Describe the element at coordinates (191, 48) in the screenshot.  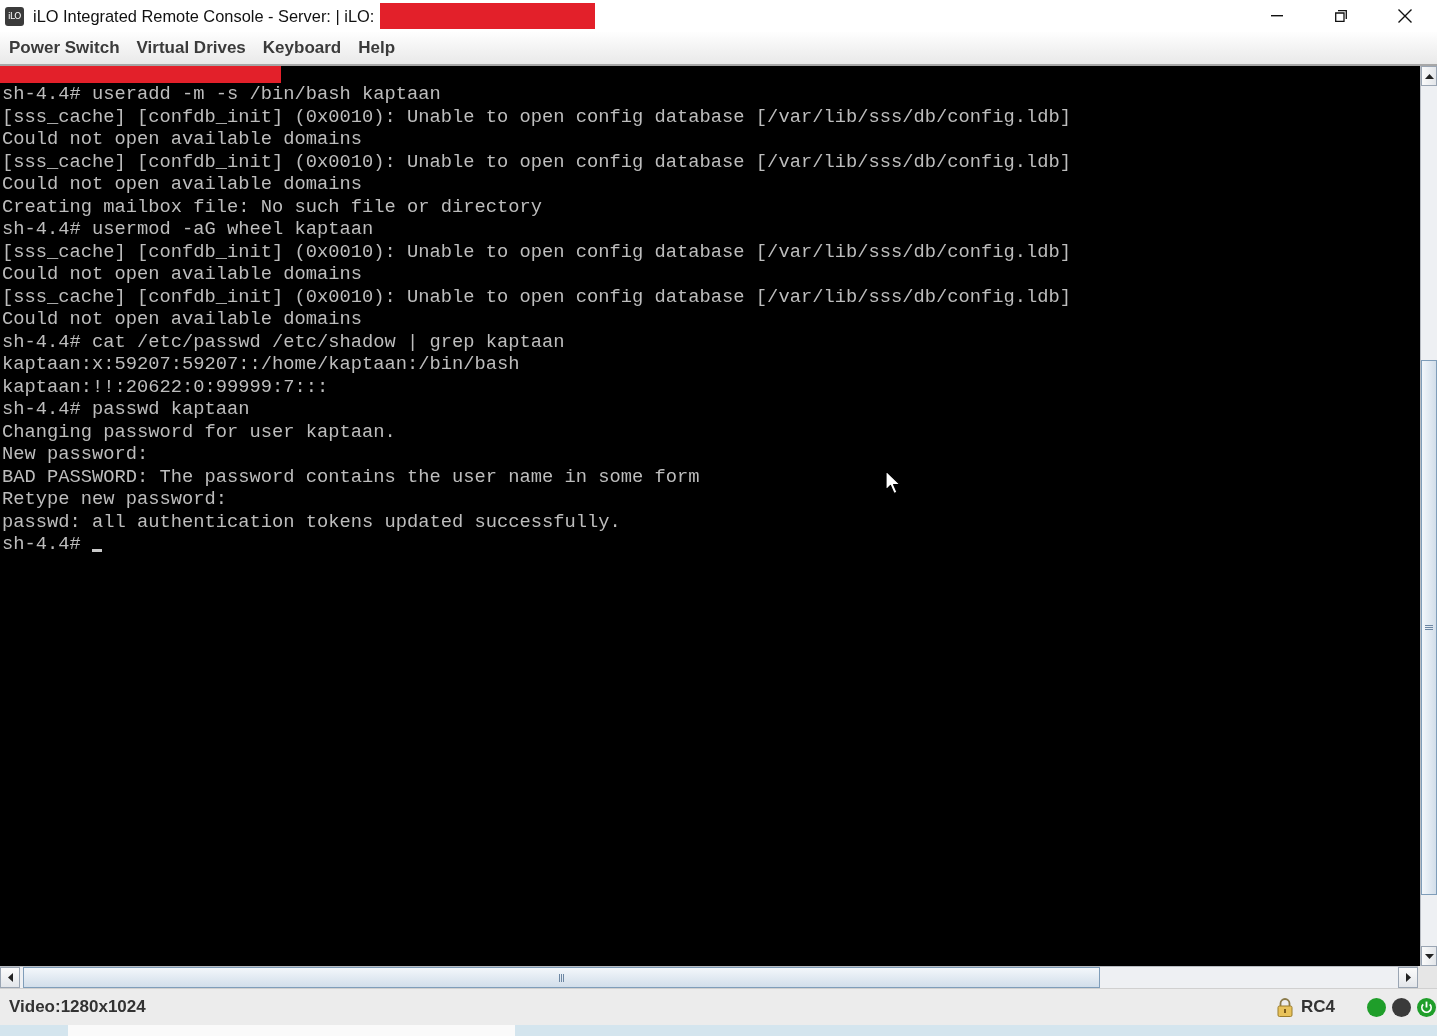
I see `menu-item: Virtual Drives` at that location.